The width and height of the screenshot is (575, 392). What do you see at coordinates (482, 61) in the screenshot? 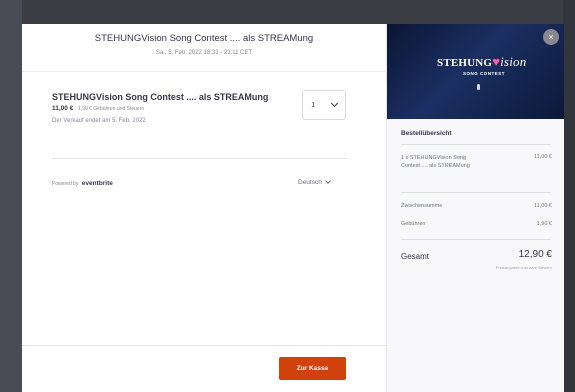
I see `event-logo: STEHUNG♥ision` at bounding box center [482, 61].